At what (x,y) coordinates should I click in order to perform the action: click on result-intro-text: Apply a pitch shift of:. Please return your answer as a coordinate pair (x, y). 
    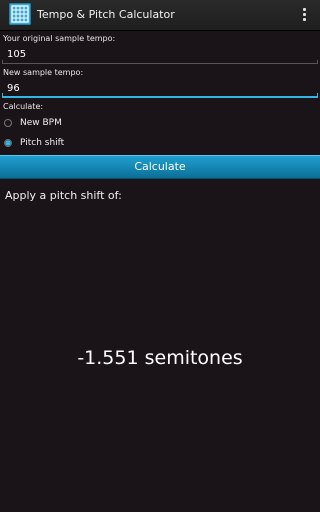
    Looking at the image, I should click on (63, 195).